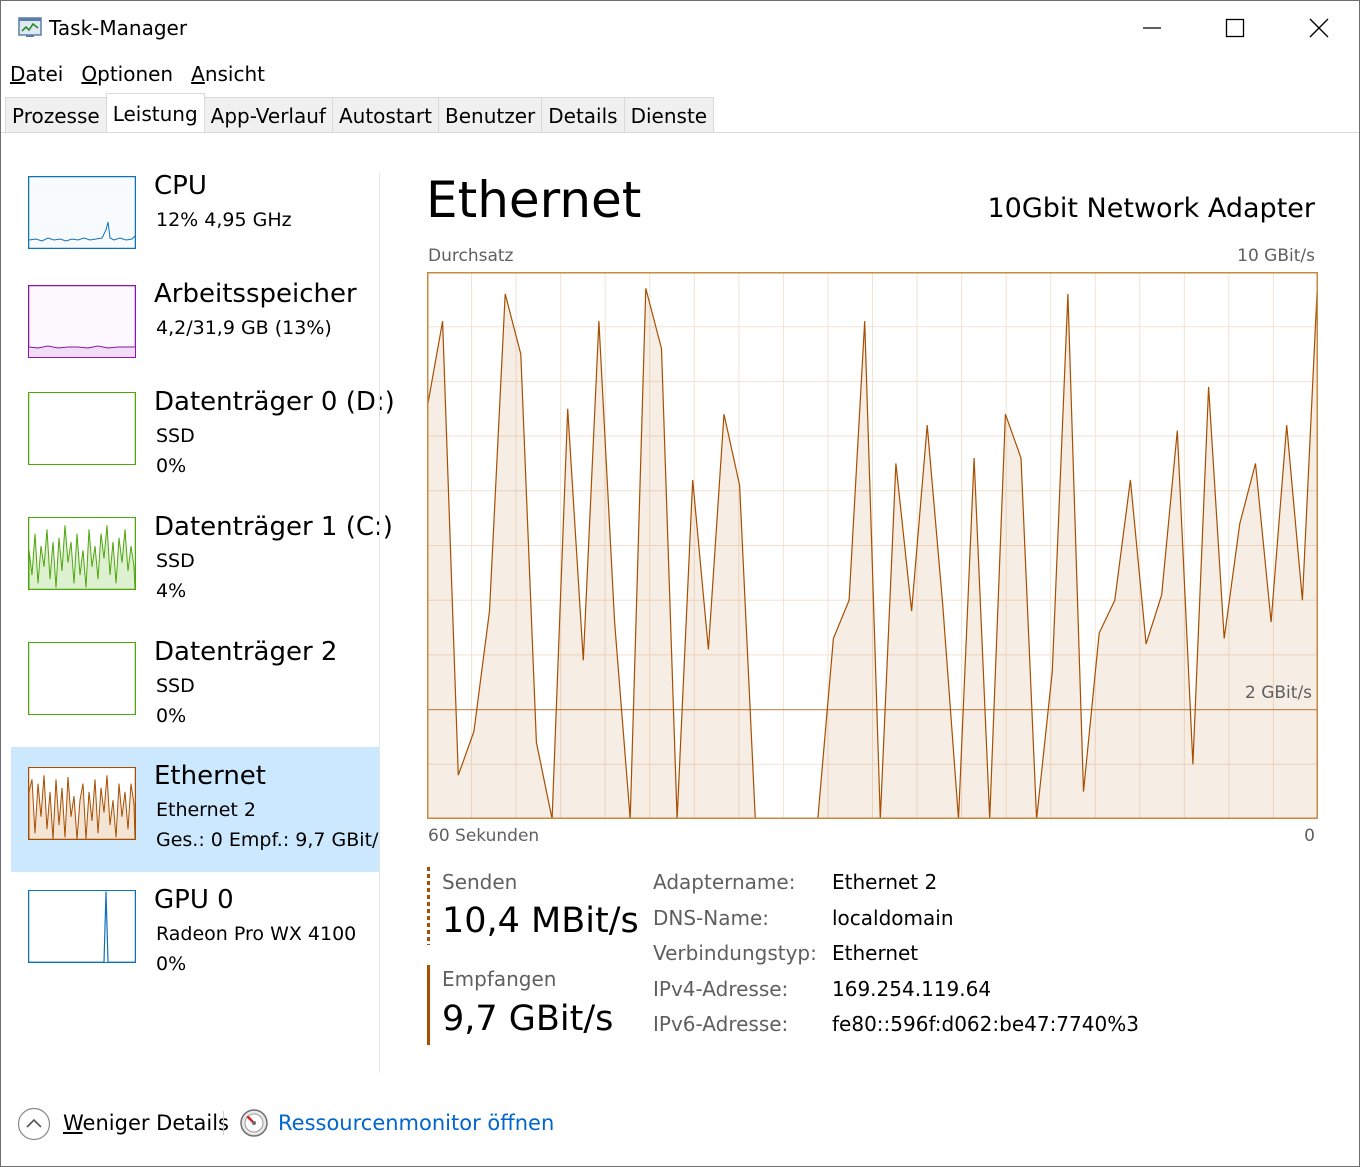  I want to click on sidebar-item-detail: Ethernet 2, so click(206, 810).